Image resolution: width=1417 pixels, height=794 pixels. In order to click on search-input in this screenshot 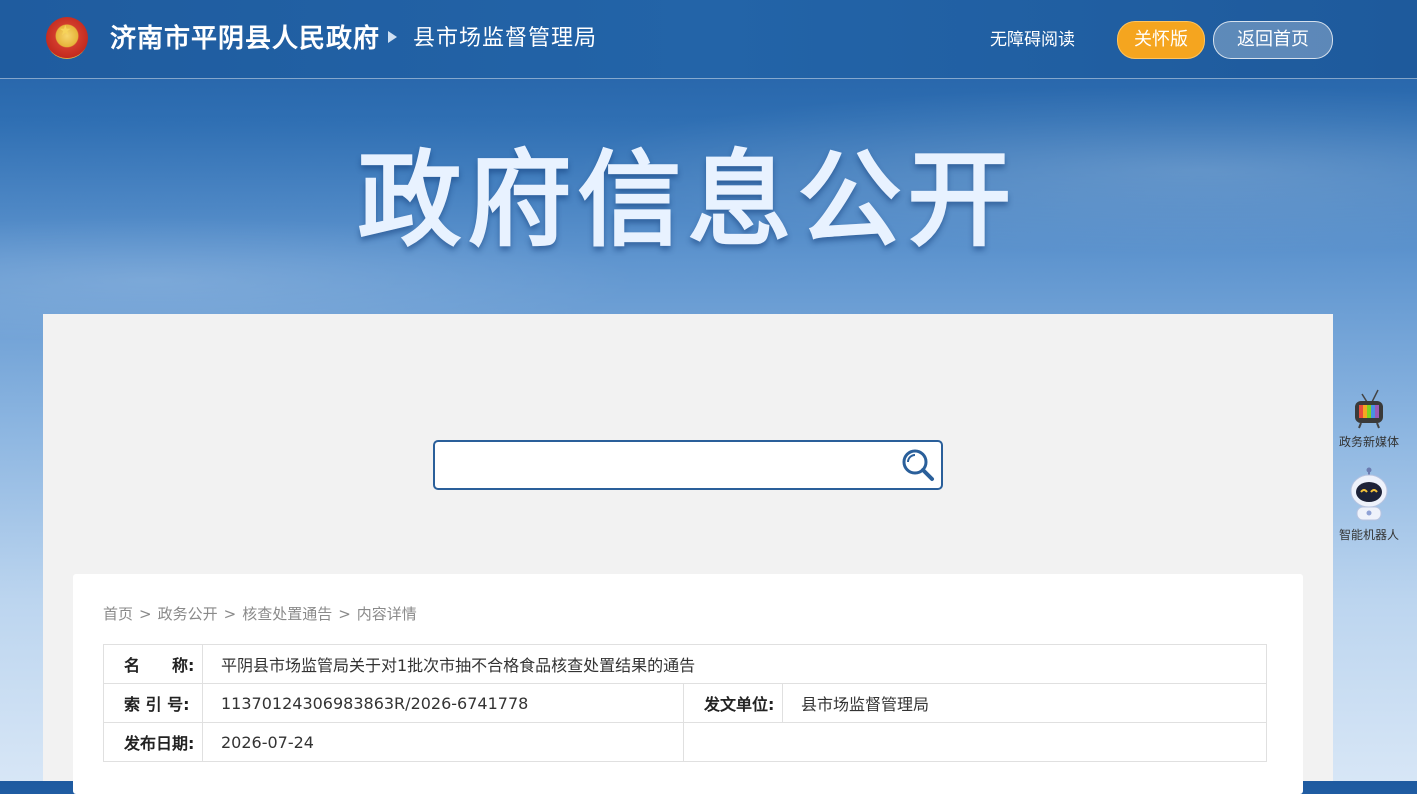, I will do `click(665, 465)`.